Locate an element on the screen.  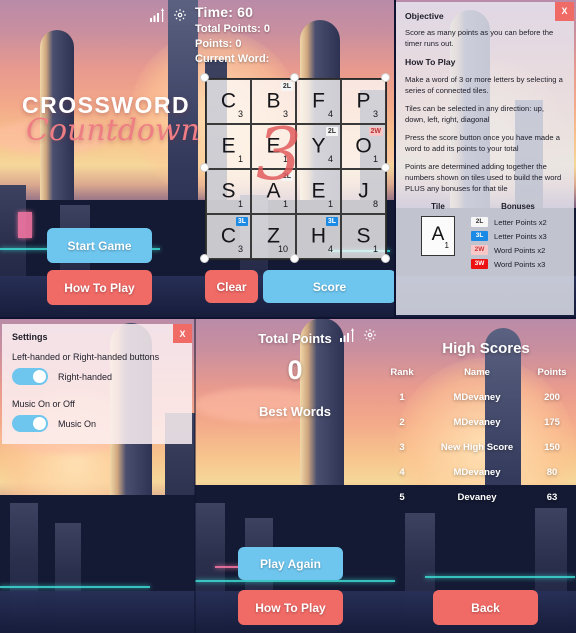
handedness-label: Left-handed or Right-handed buttons is located at coordinates (86, 357).